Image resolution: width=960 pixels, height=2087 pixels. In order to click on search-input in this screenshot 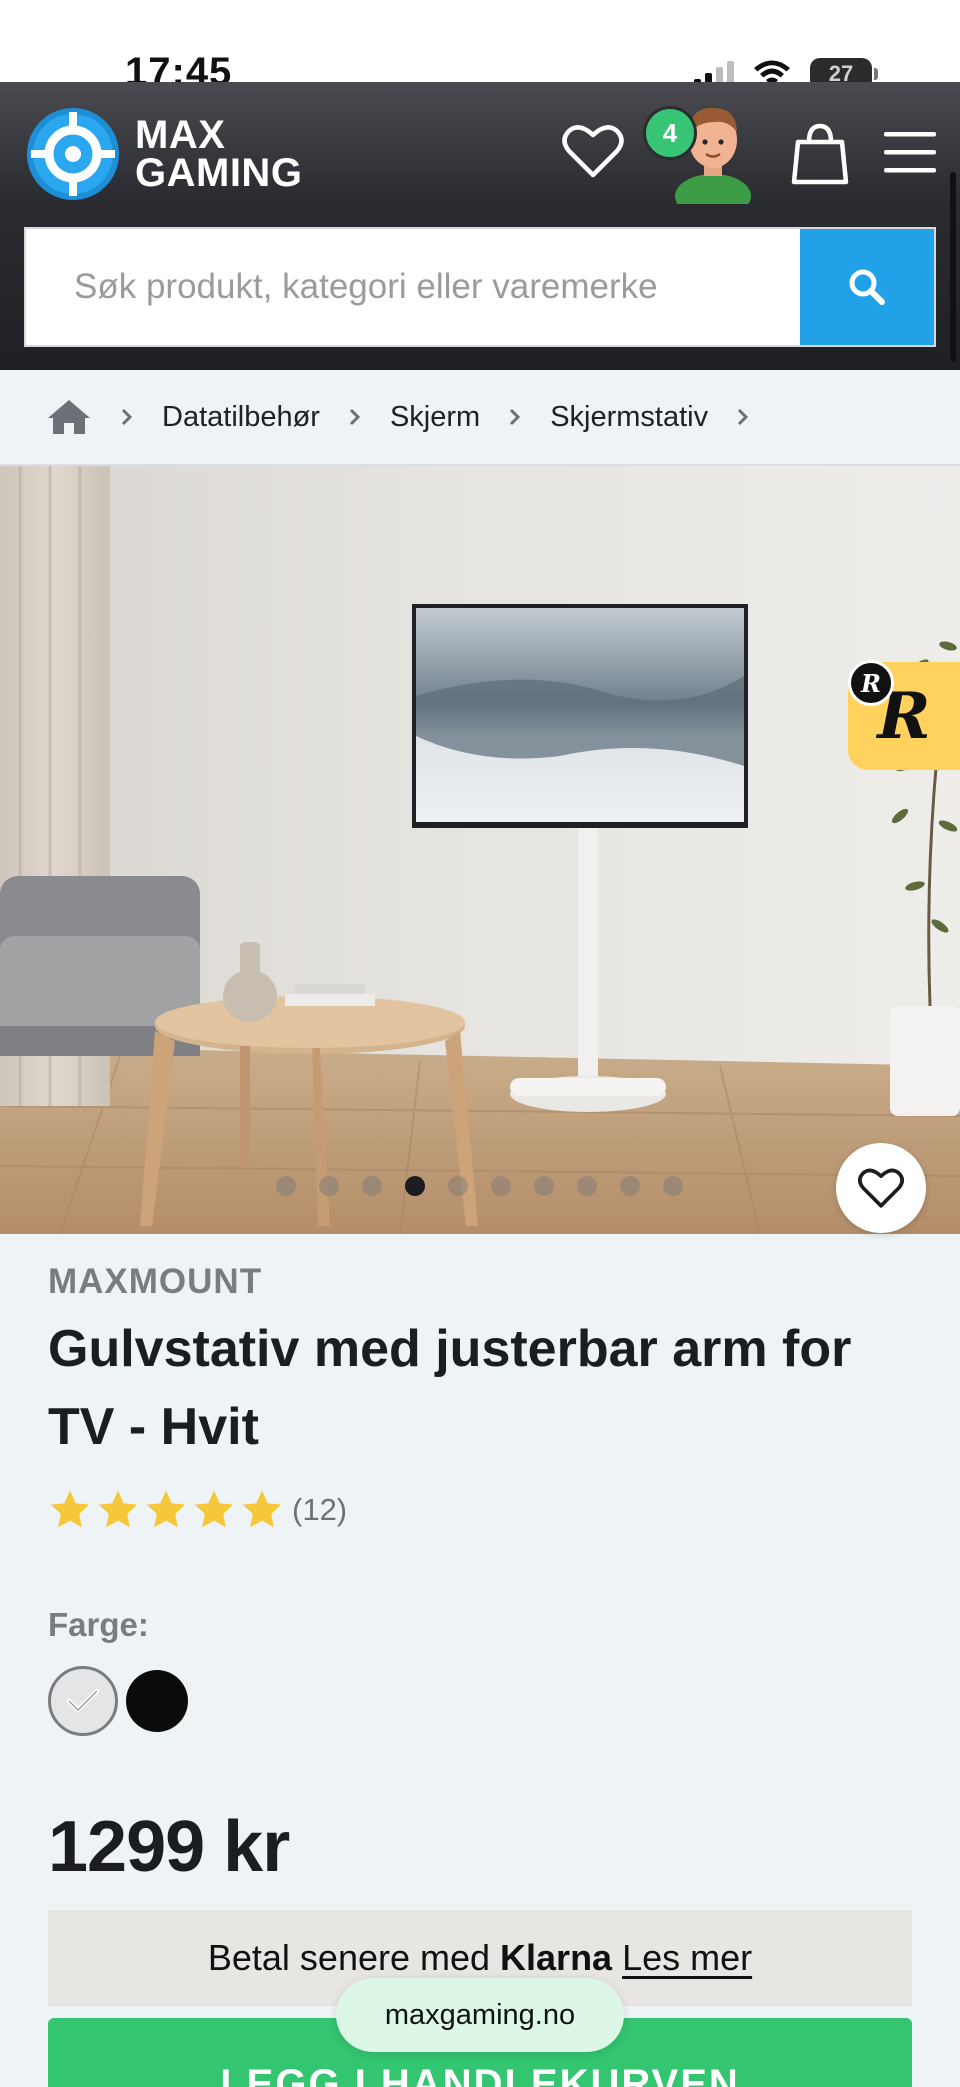, I will do `click(413, 287)`.